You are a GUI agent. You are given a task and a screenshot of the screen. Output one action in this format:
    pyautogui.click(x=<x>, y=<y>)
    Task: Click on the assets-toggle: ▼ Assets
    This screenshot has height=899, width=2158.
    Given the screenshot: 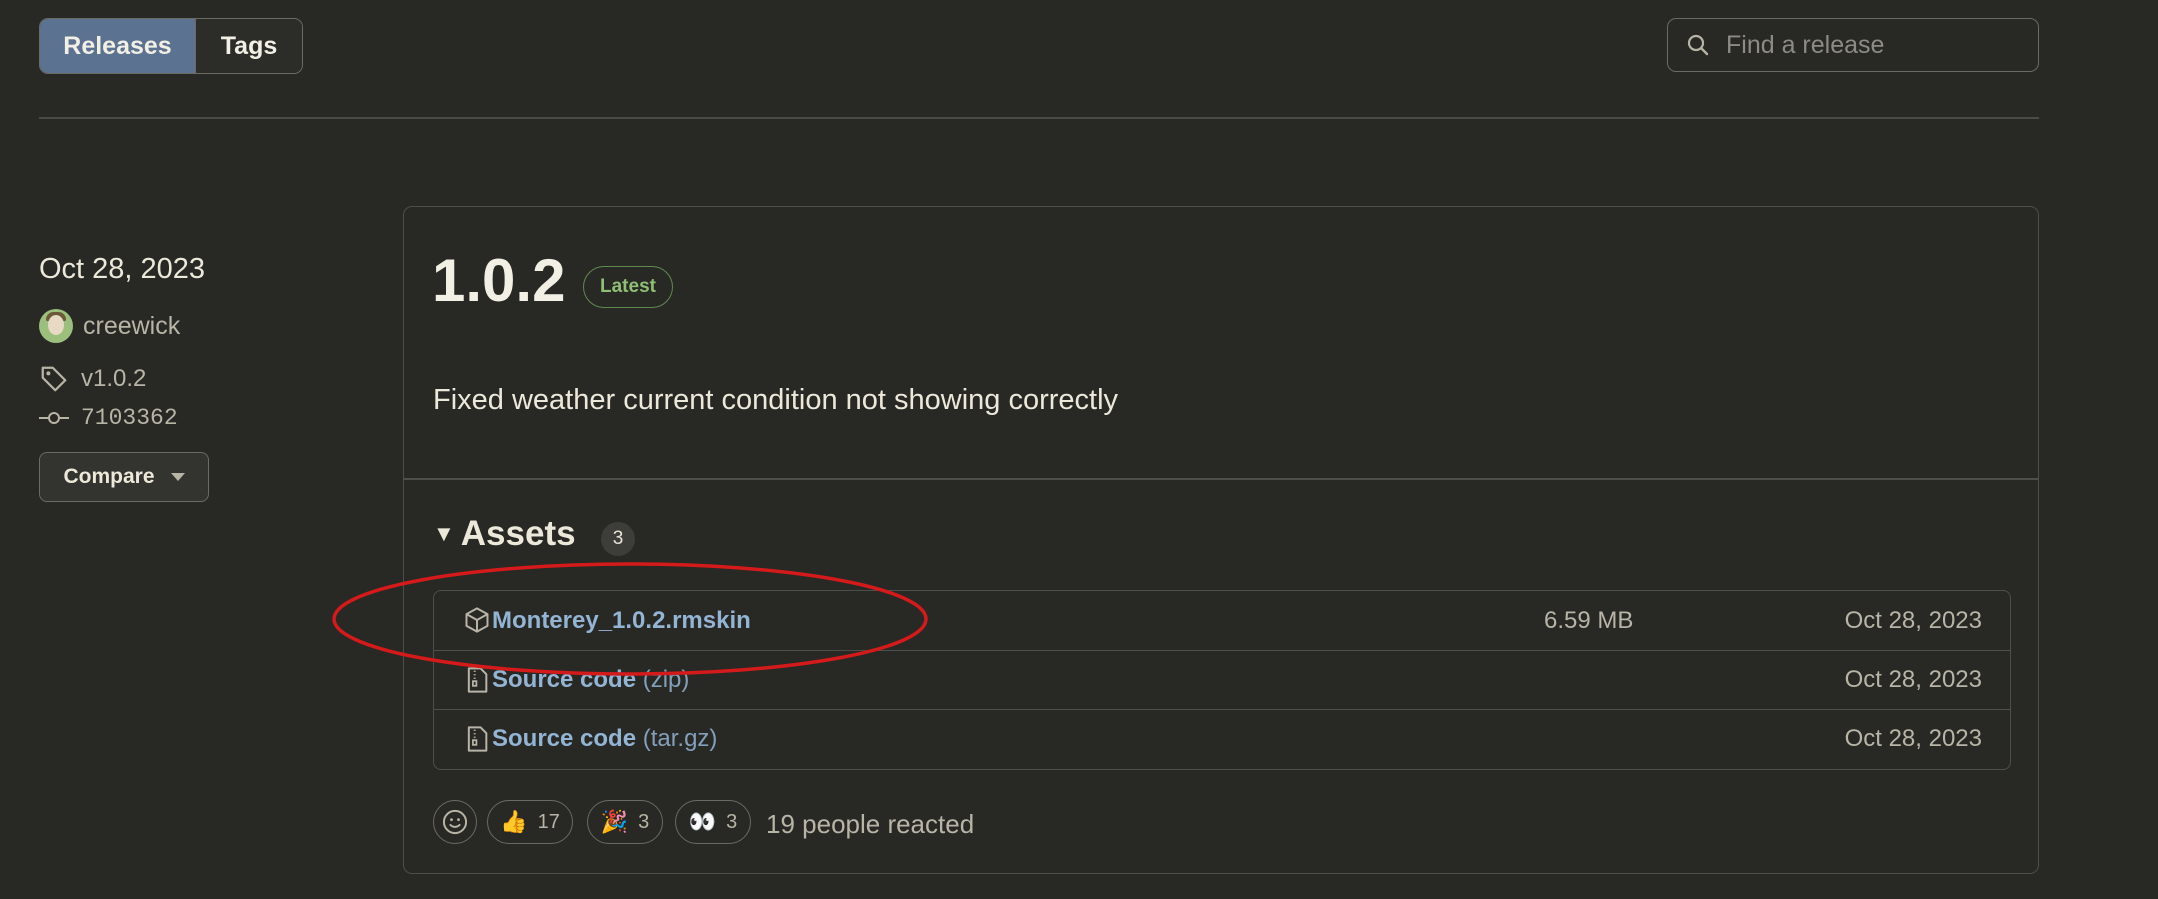 What is the action you would take?
    pyautogui.click(x=504, y=534)
    